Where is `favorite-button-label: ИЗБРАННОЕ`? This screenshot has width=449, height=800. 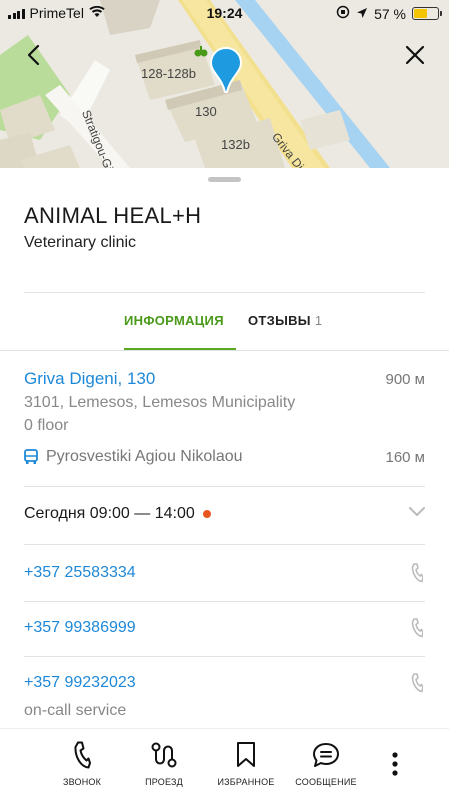
favorite-button-label: ИЗБРАННОЕ is located at coordinates (246, 782).